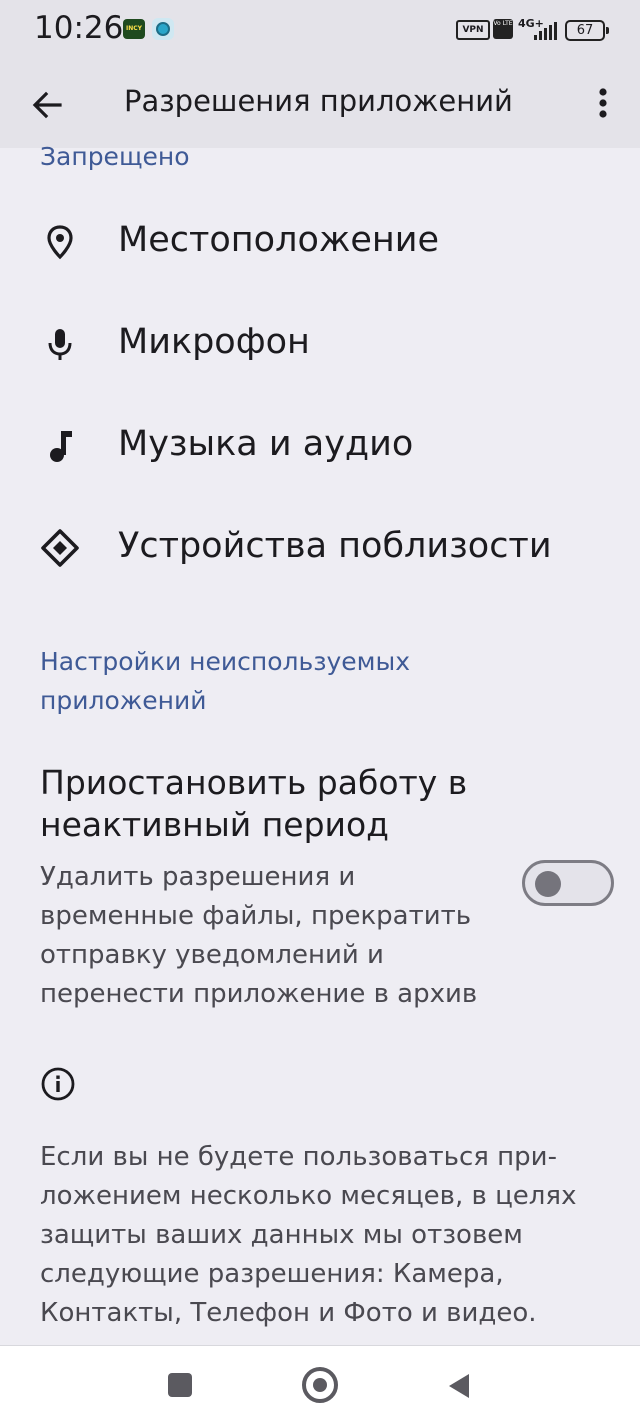  Describe the element at coordinates (546, 31) in the screenshot. I see `signal-icon` at that location.